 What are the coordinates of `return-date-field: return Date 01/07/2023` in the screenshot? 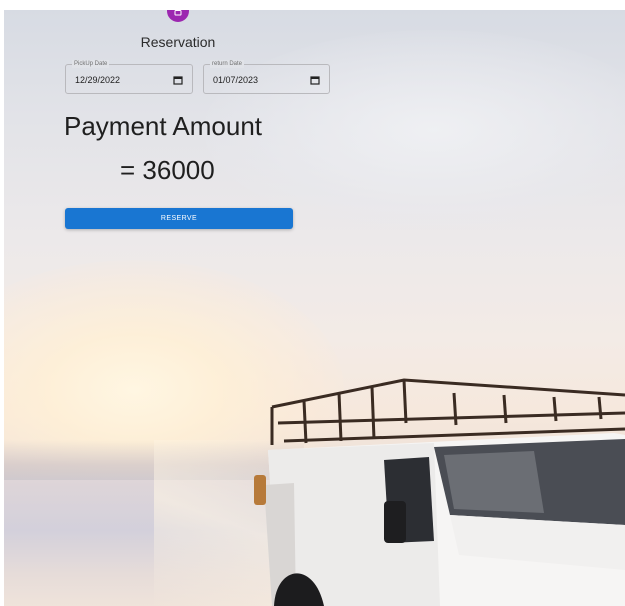 It's located at (266, 77).